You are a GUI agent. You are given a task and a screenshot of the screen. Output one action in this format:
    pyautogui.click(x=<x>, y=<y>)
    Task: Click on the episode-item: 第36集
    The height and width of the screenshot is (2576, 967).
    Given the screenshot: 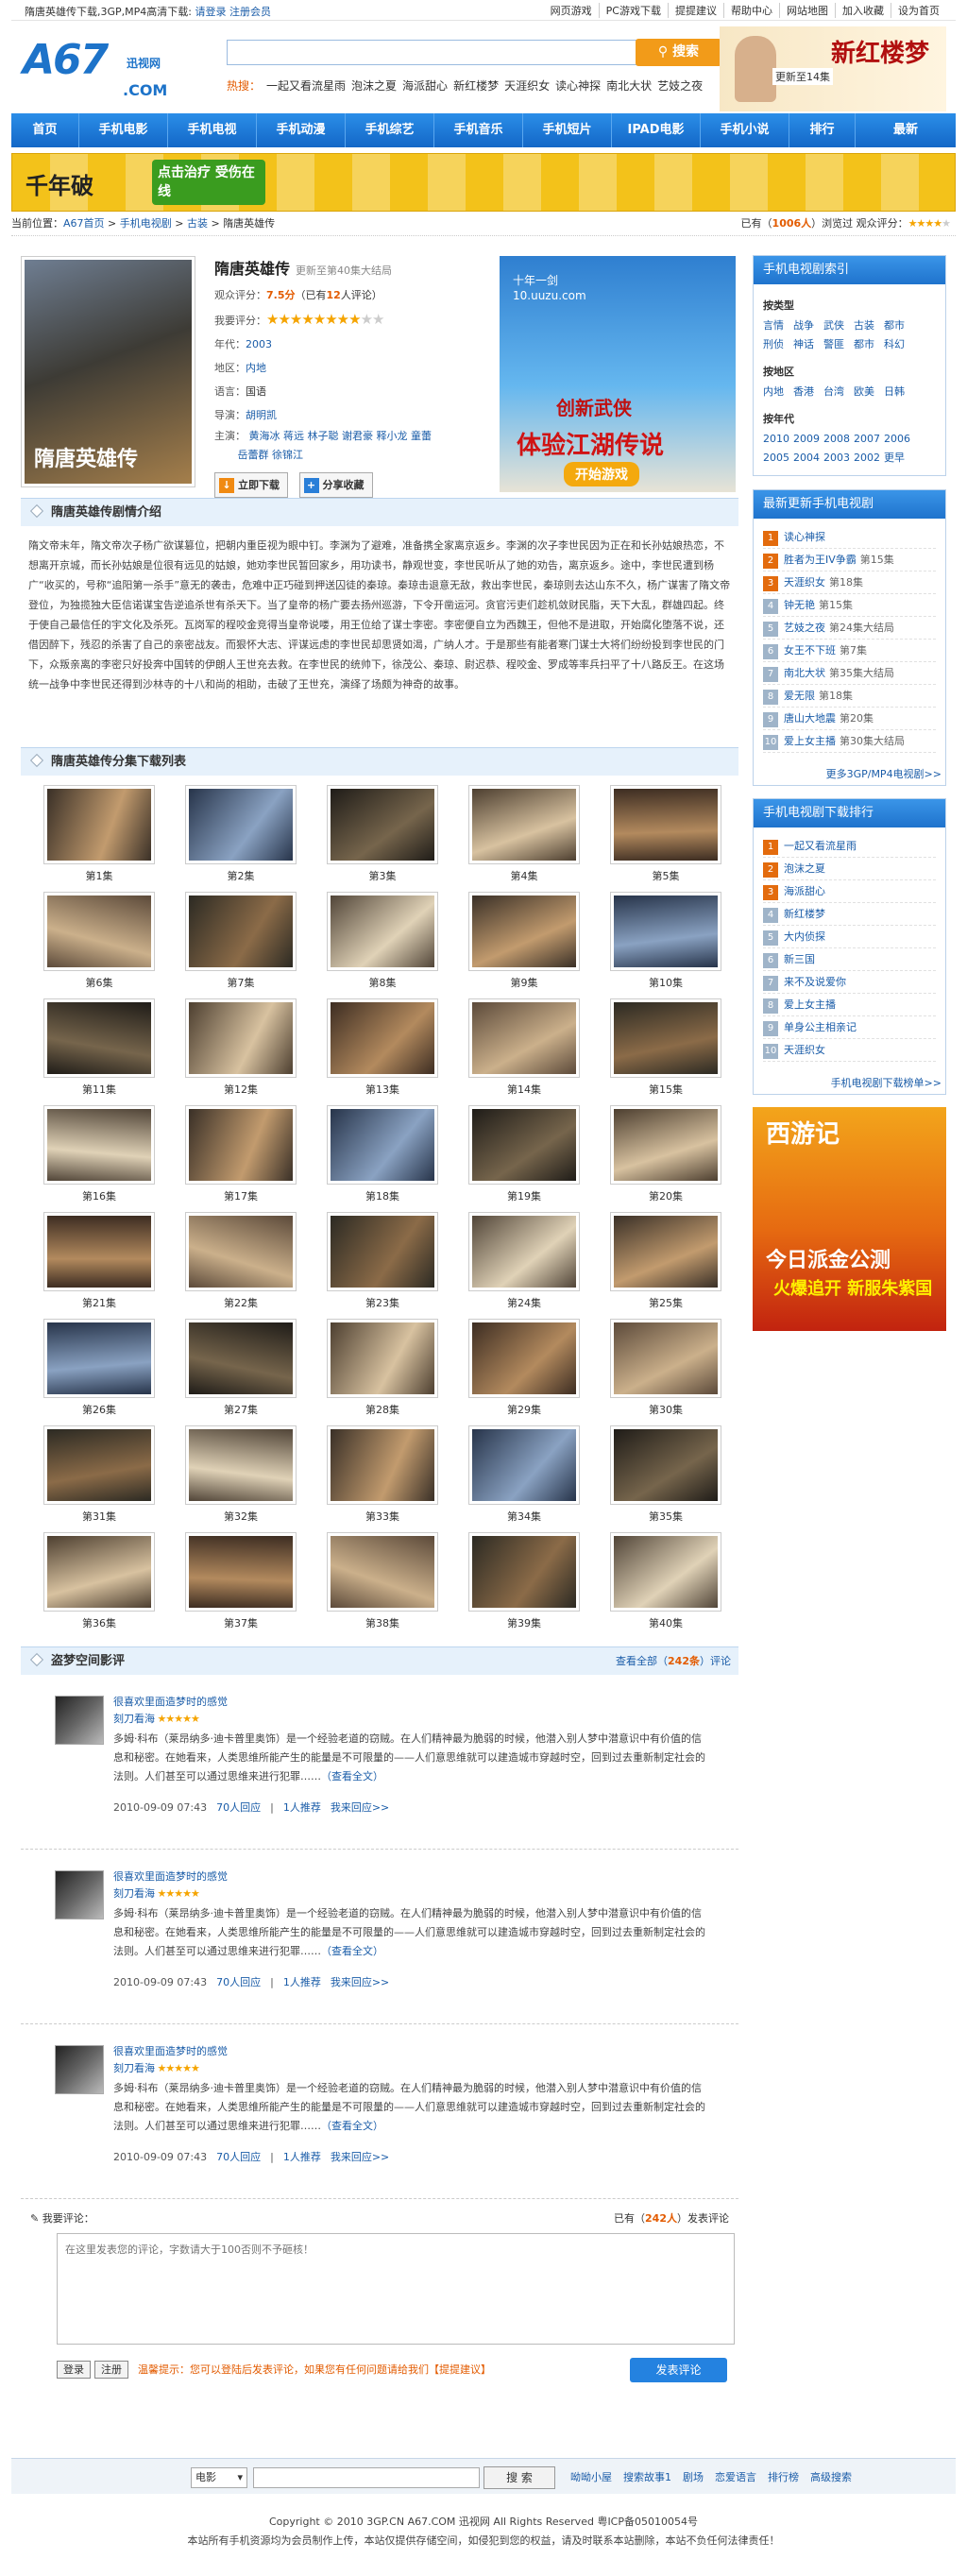 What is the action you would take?
    pyautogui.click(x=99, y=1586)
    